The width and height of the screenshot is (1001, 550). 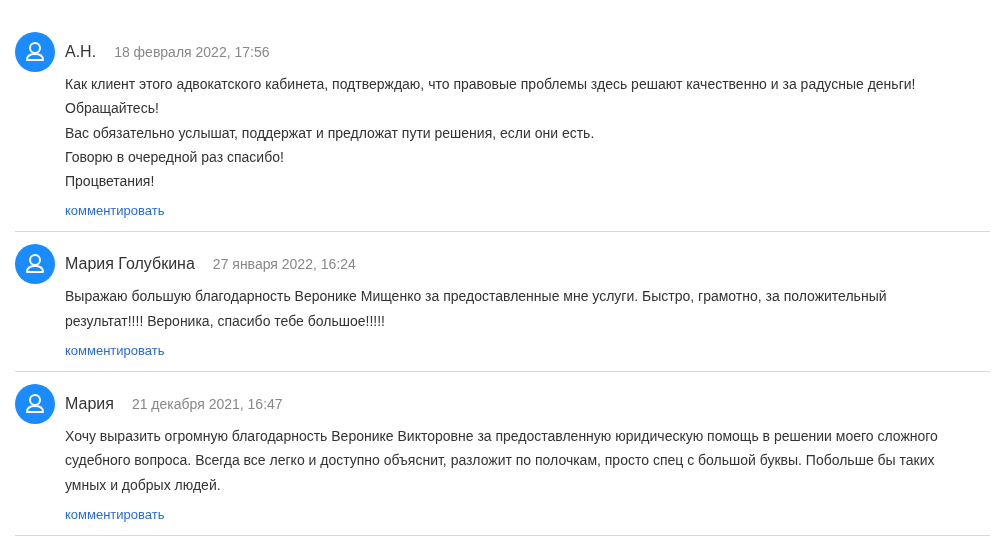 What do you see at coordinates (130, 264) in the screenshot?
I see `author-name: Мария Голубкина` at bounding box center [130, 264].